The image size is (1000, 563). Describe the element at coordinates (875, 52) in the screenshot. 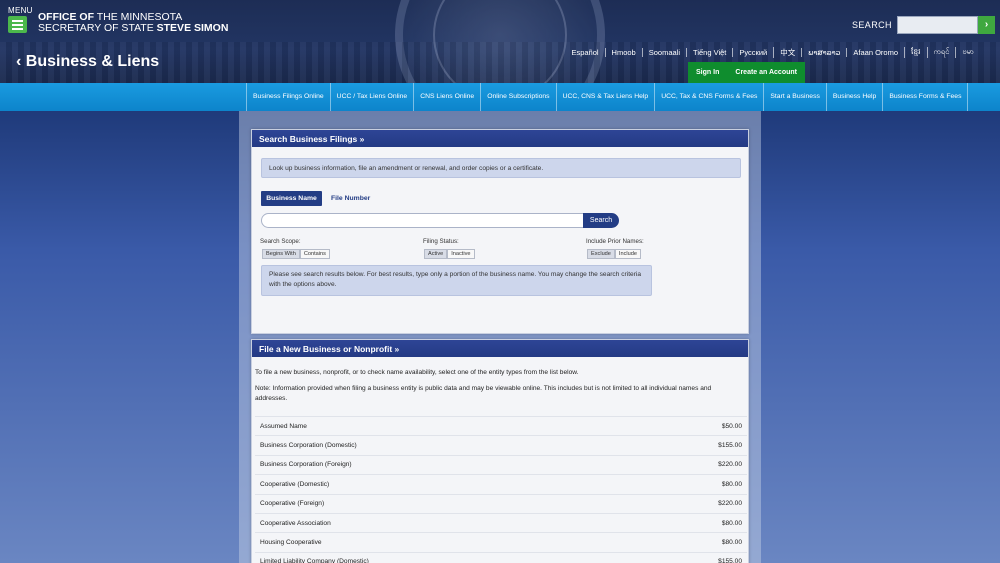

I see `language-link: Afaan Oromo` at that location.